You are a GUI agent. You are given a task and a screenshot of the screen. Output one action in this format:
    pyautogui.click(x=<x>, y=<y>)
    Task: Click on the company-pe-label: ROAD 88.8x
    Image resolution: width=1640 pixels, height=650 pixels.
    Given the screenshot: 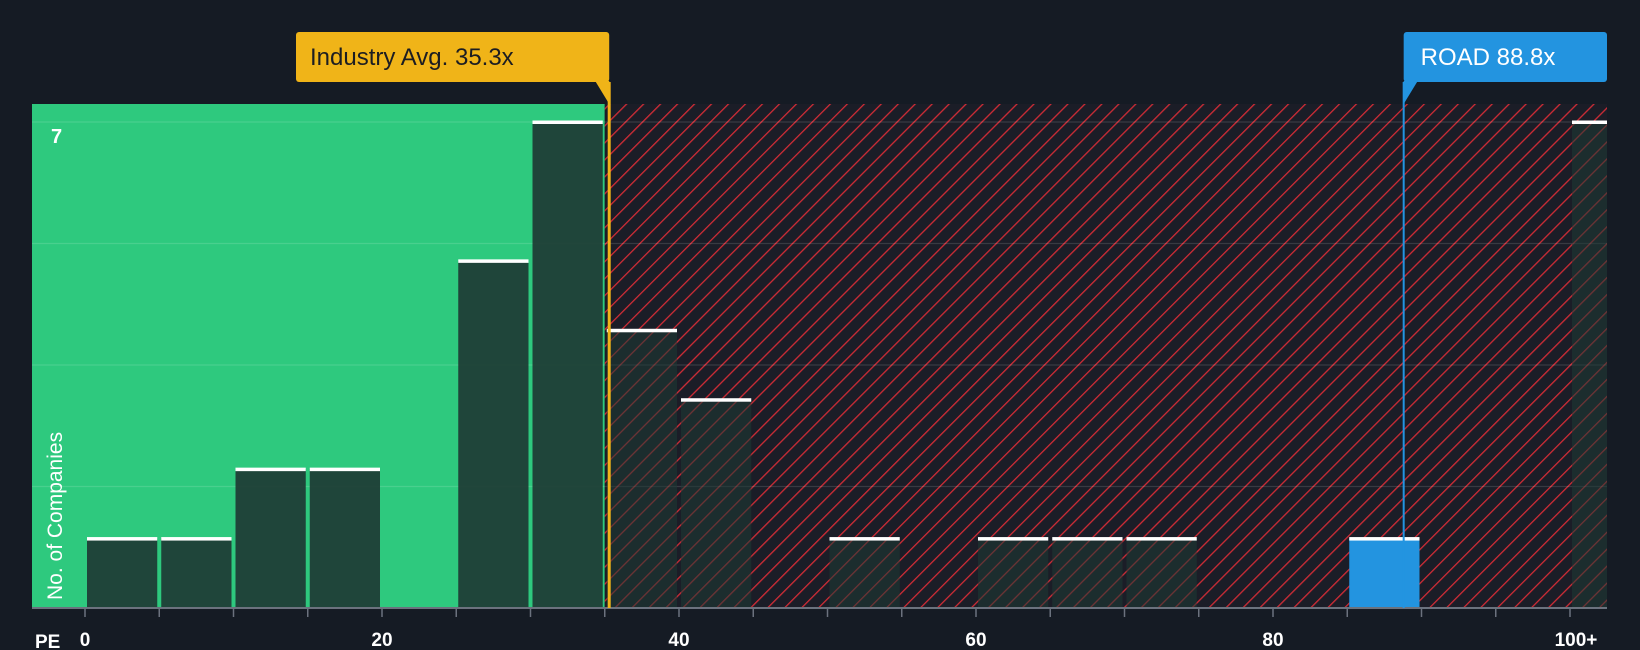 What is the action you would take?
    pyautogui.click(x=1488, y=57)
    